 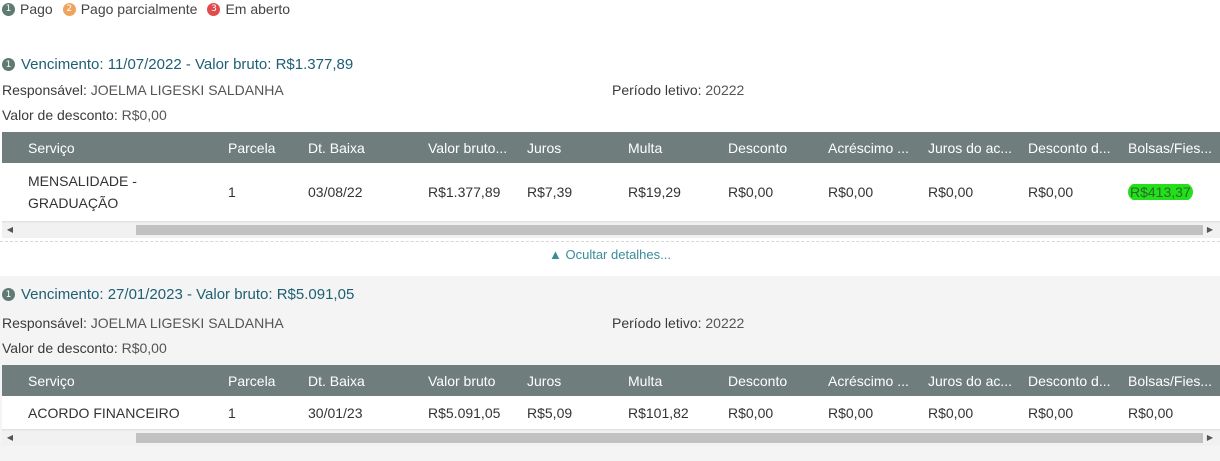 What do you see at coordinates (104, 412) in the screenshot?
I see `cell-servico: ACORDO FINANCEIRO` at bounding box center [104, 412].